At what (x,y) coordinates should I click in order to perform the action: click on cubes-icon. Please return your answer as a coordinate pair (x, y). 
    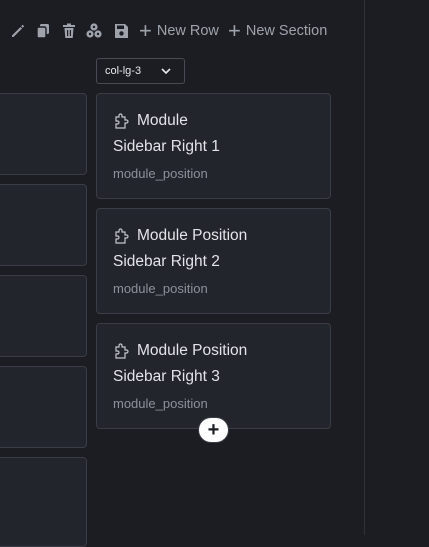
    Looking at the image, I should click on (94, 31).